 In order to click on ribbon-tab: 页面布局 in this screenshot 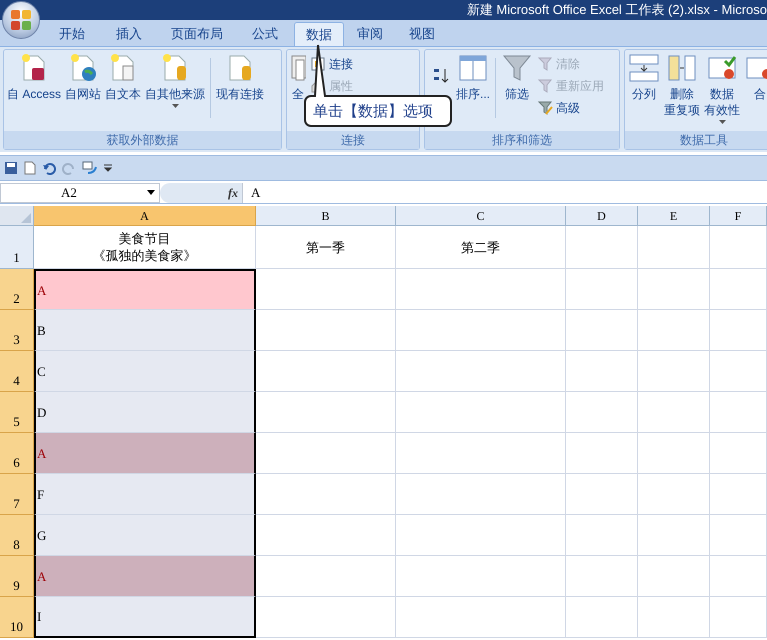, I will do `click(197, 34)`.